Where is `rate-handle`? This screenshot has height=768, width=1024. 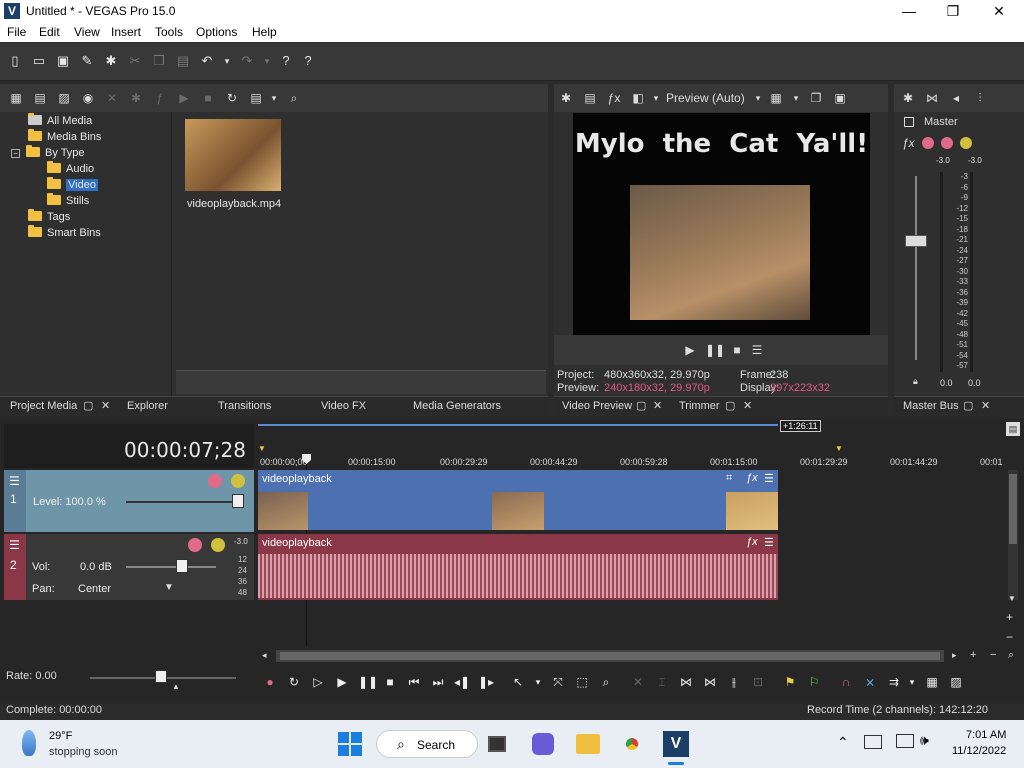
rate-handle is located at coordinates (161, 676).